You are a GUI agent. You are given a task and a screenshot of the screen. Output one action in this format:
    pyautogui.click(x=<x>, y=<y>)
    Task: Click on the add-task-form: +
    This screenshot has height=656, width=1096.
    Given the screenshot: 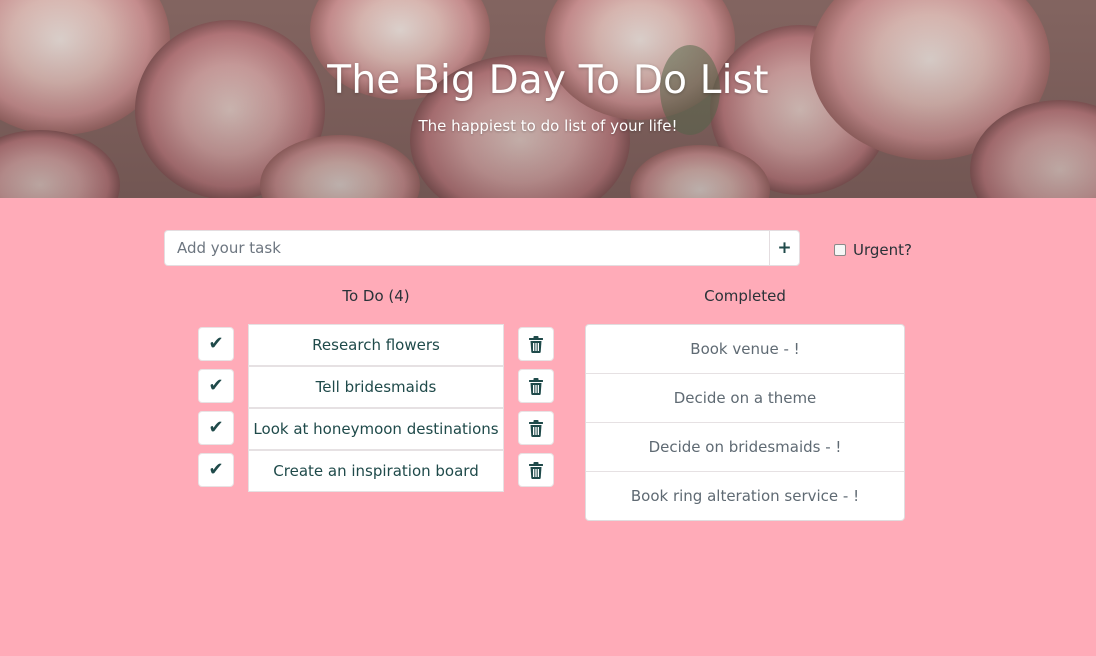 What is the action you would take?
    pyautogui.click(x=482, y=249)
    